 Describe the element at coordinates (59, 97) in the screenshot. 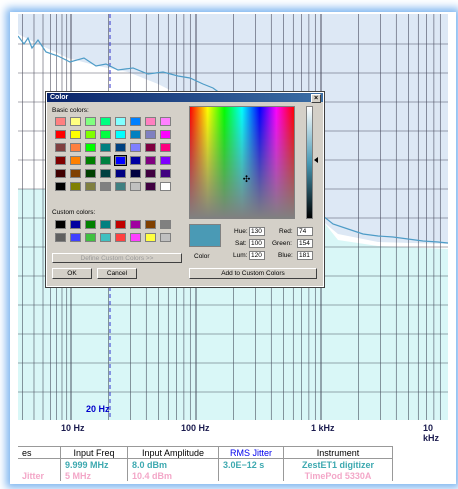

I see `dialog-title: Color` at that location.